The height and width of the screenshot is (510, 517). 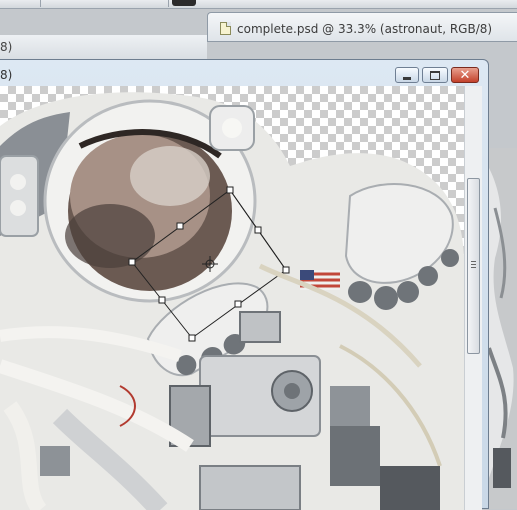 I want to click on back-window-titlebar: 8), so click(x=103, y=47).